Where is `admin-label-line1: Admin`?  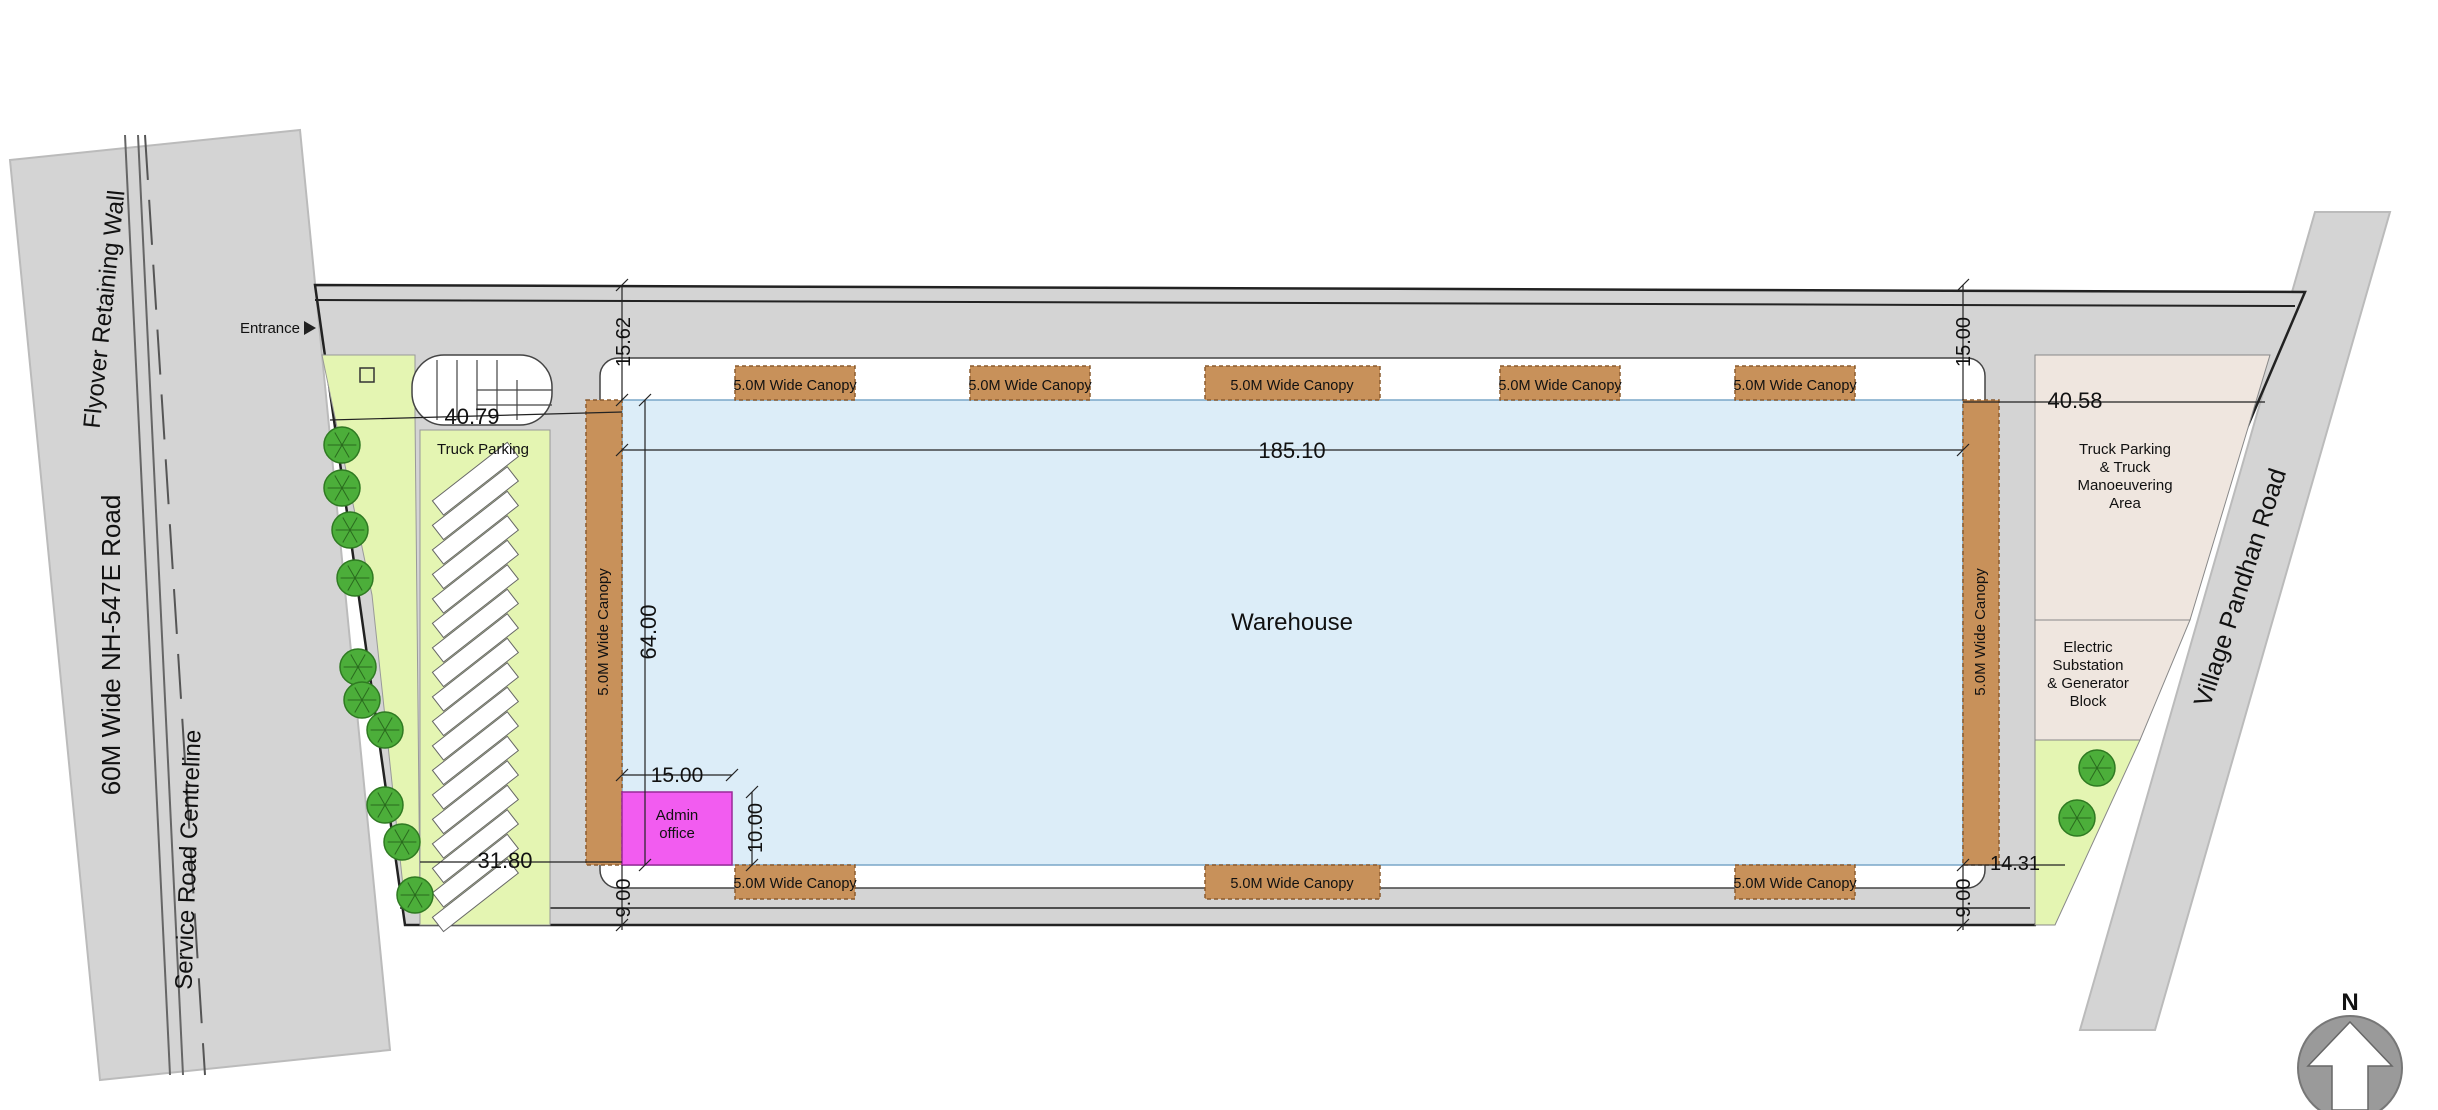 admin-label-line1: Admin is located at coordinates (677, 815).